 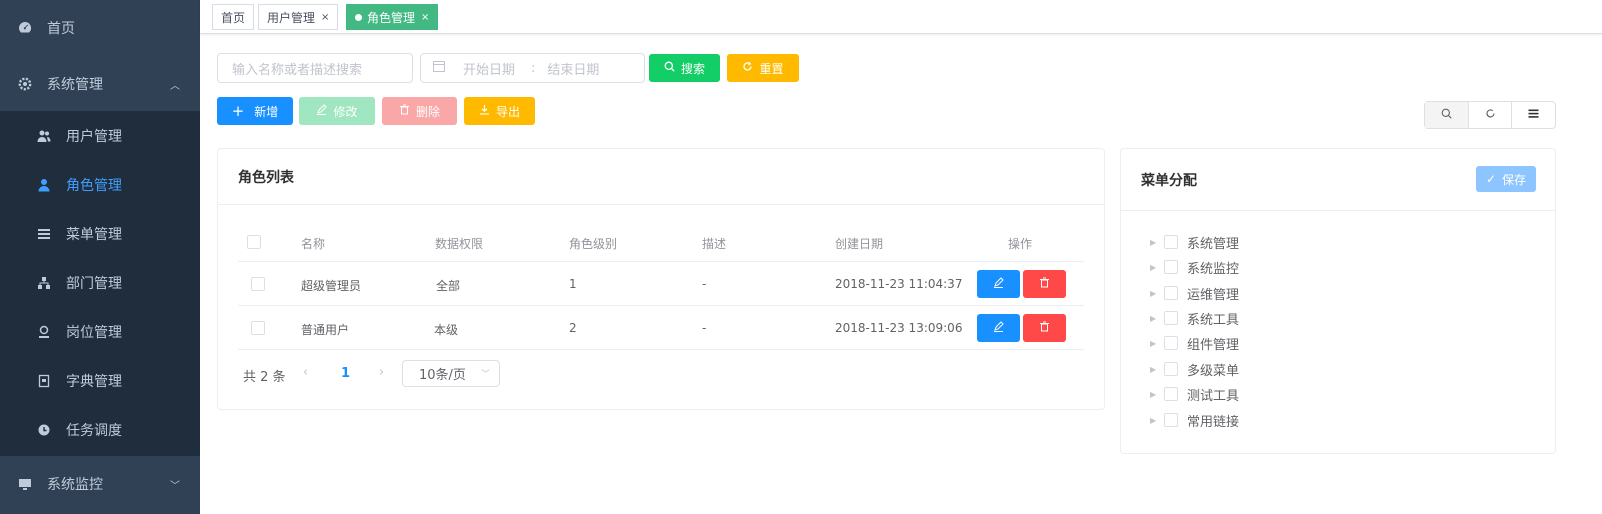 I want to click on sidebar-item-dicts: 字典管理, so click(x=100, y=381).